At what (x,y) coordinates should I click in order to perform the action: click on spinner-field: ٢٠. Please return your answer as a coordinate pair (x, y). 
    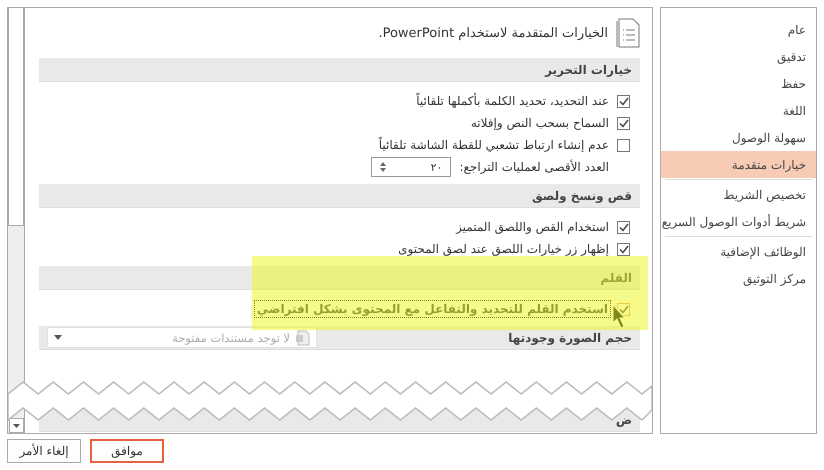
    Looking at the image, I should click on (411, 167).